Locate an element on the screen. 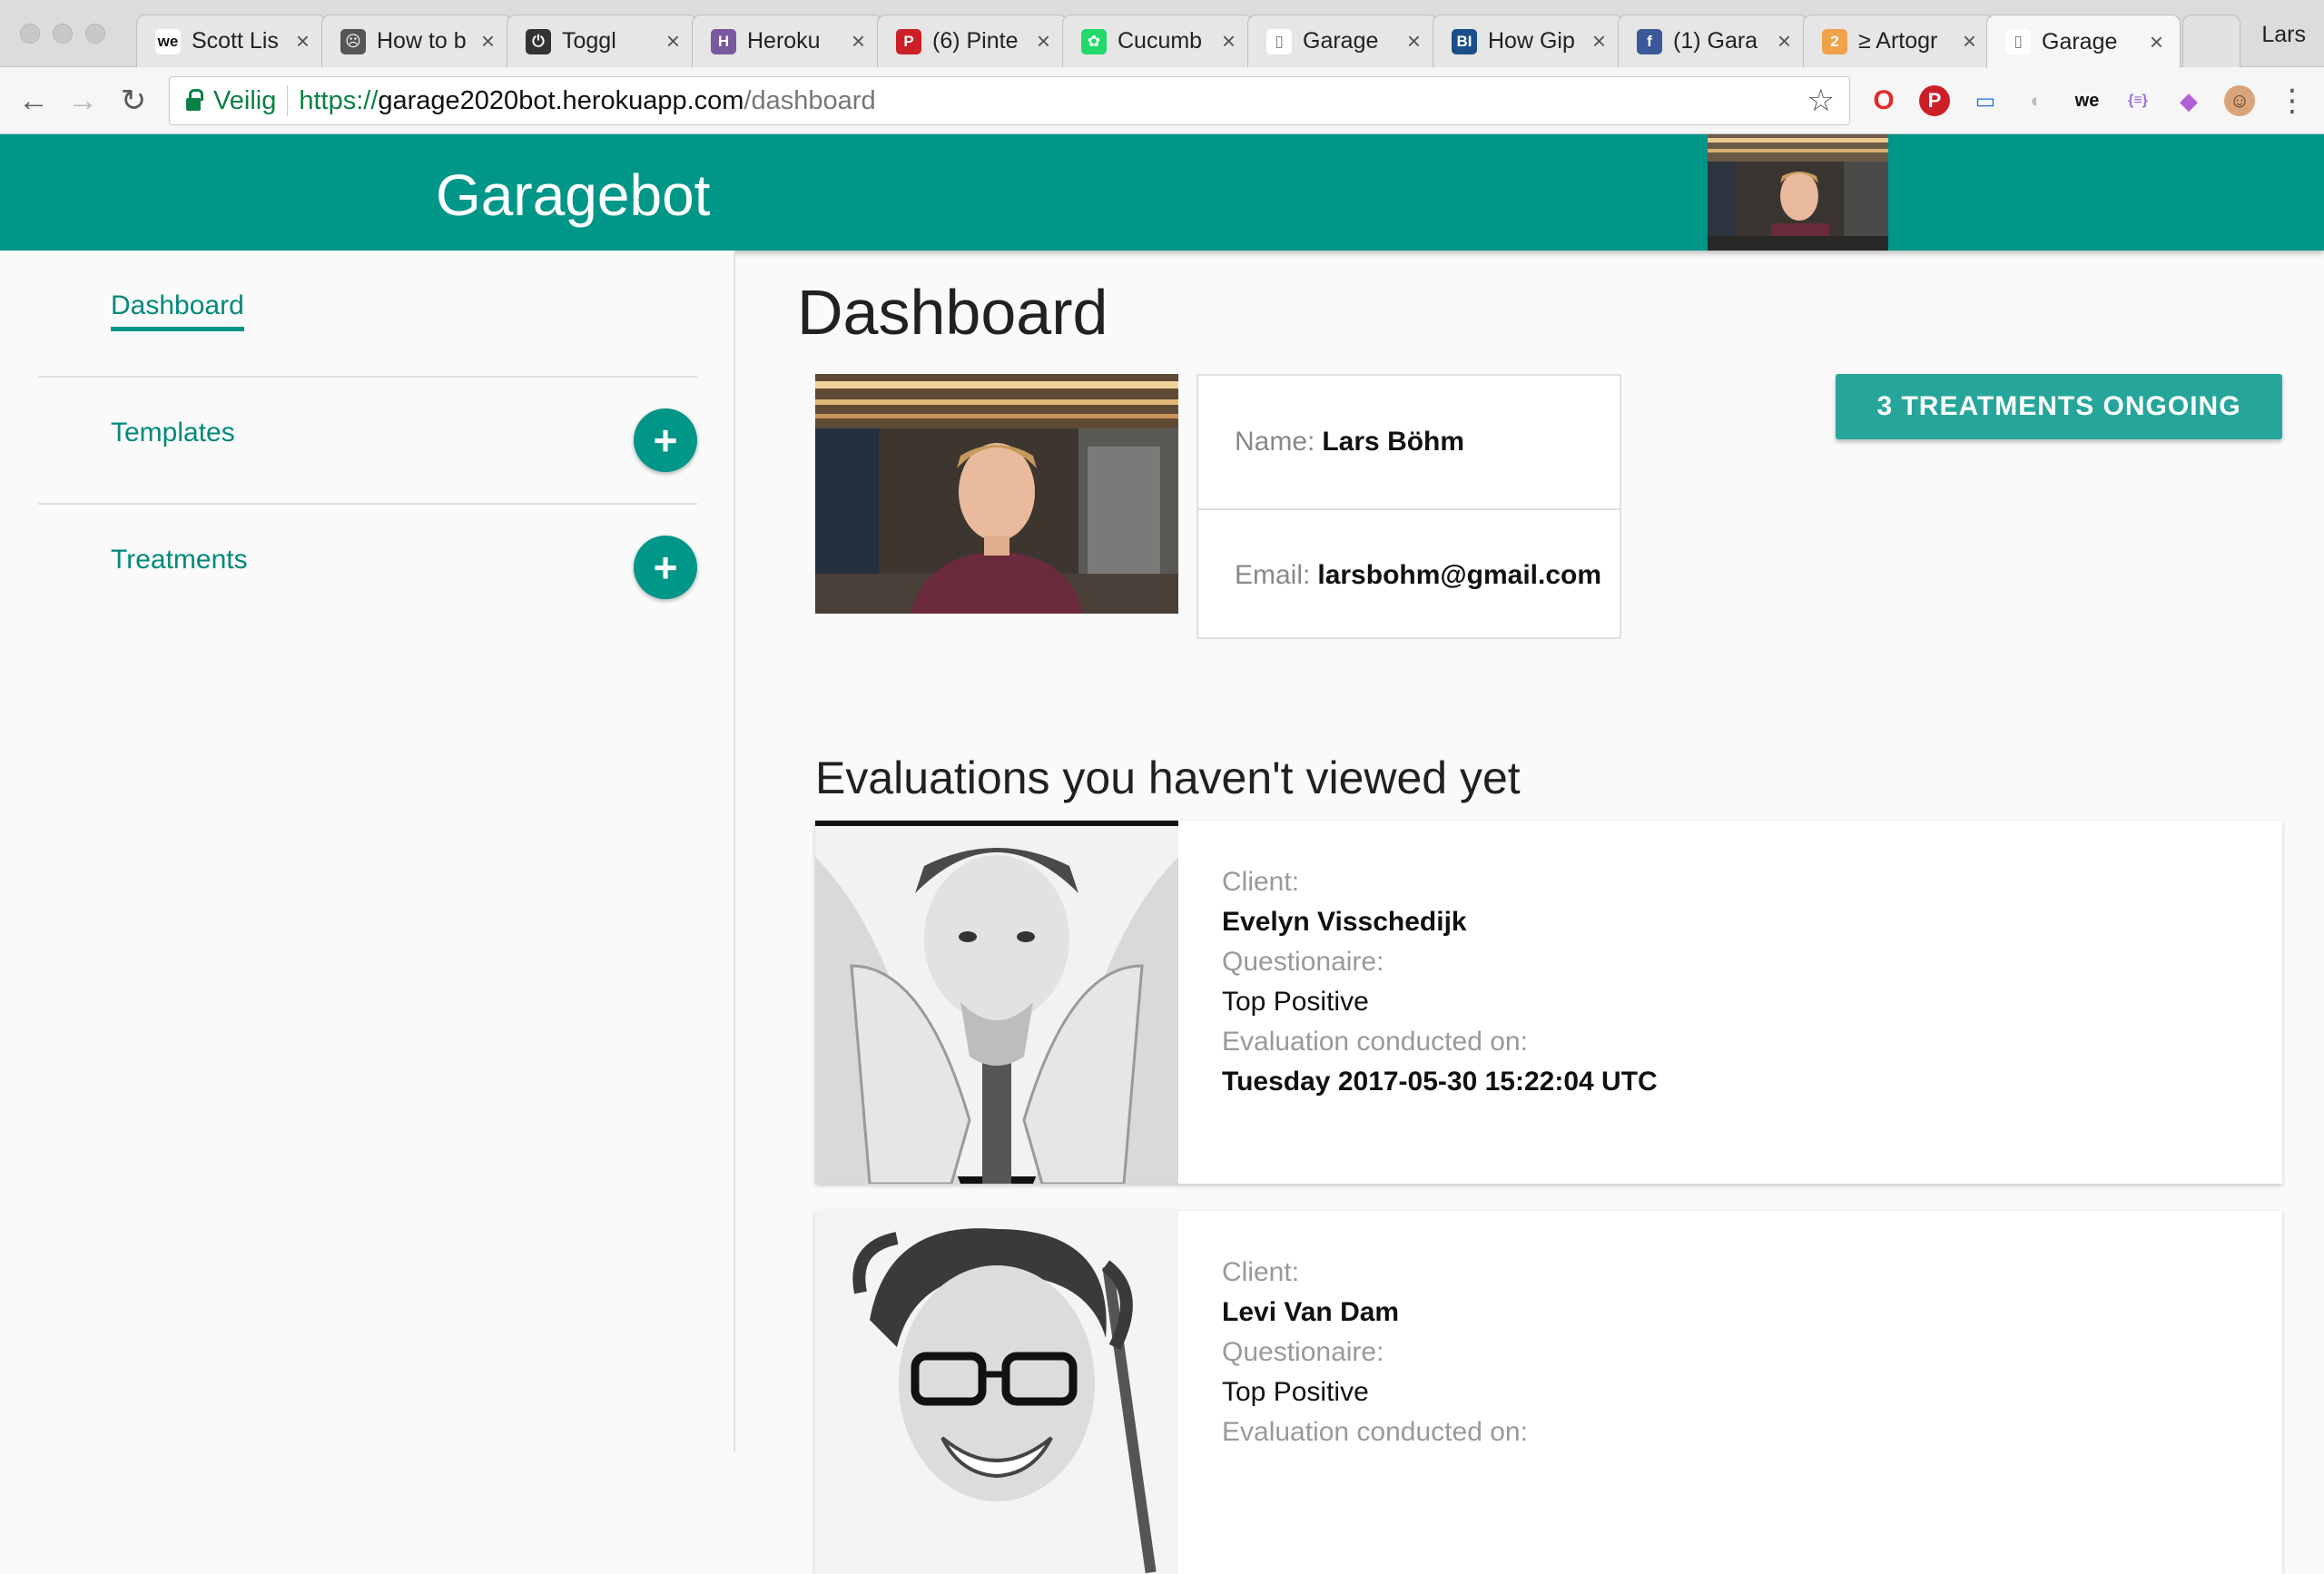  header-avatar is located at coordinates (1798, 192).